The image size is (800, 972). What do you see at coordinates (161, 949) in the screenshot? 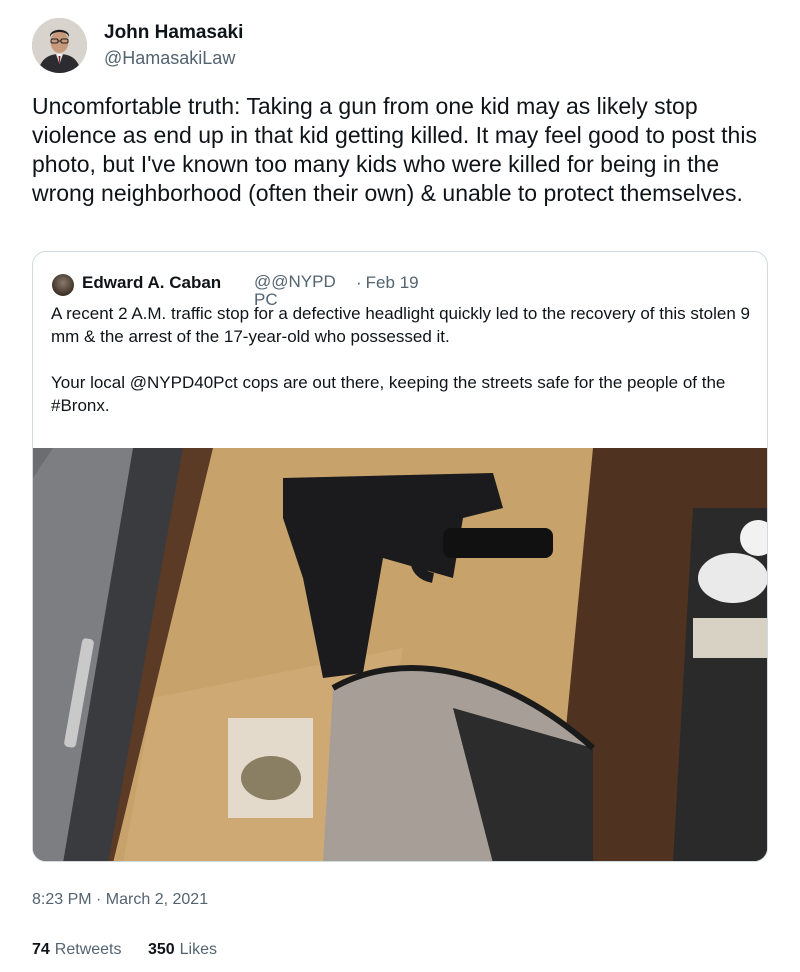
I see `likes-count: 350` at bounding box center [161, 949].